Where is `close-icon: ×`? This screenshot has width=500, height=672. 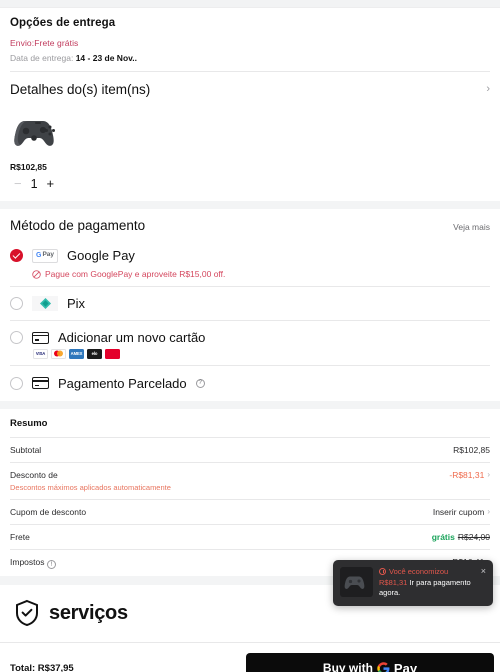 close-icon: × is located at coordinates (482, 582).